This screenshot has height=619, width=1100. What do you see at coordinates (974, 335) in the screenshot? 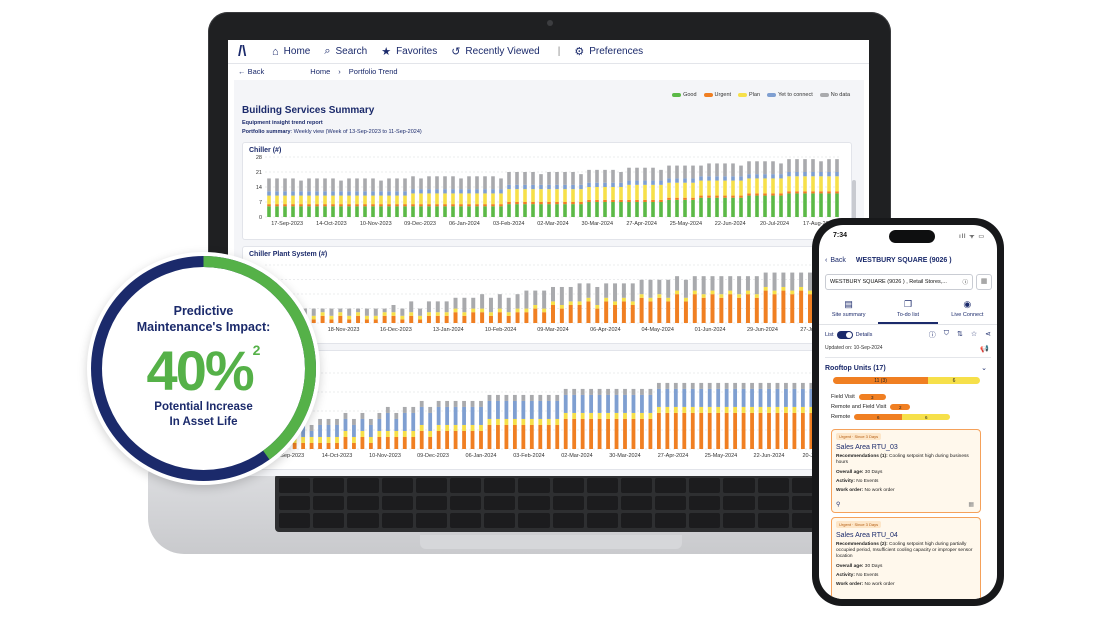
I see `star-icon: ☆` at bounding box center [974, 335].